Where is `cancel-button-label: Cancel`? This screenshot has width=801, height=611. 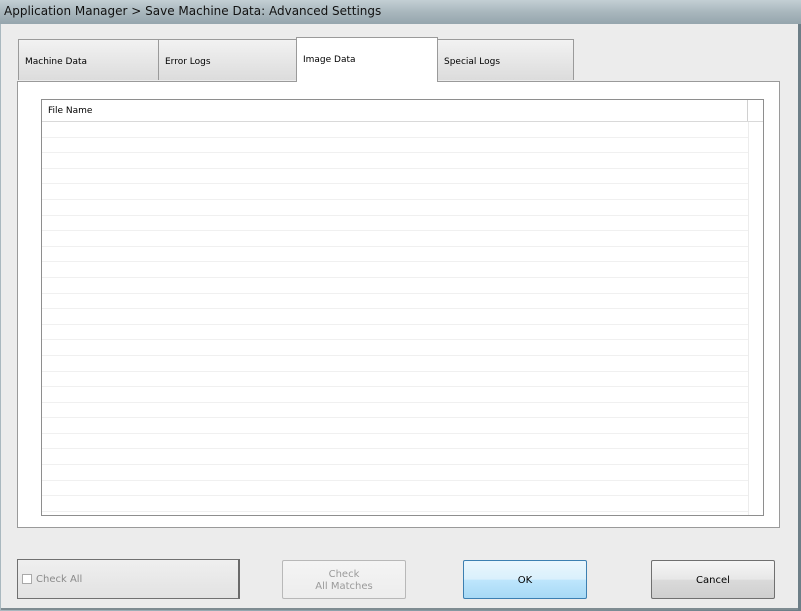
cancel-button-label: Cancel is located at coordinates (713, 580).